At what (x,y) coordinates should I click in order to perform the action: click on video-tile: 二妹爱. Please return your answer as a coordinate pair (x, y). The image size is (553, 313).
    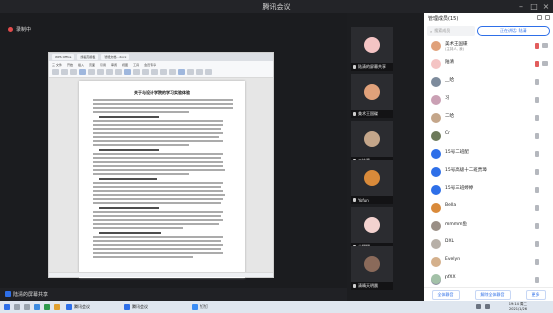
    Looking at the image, I should click on (372, 143).